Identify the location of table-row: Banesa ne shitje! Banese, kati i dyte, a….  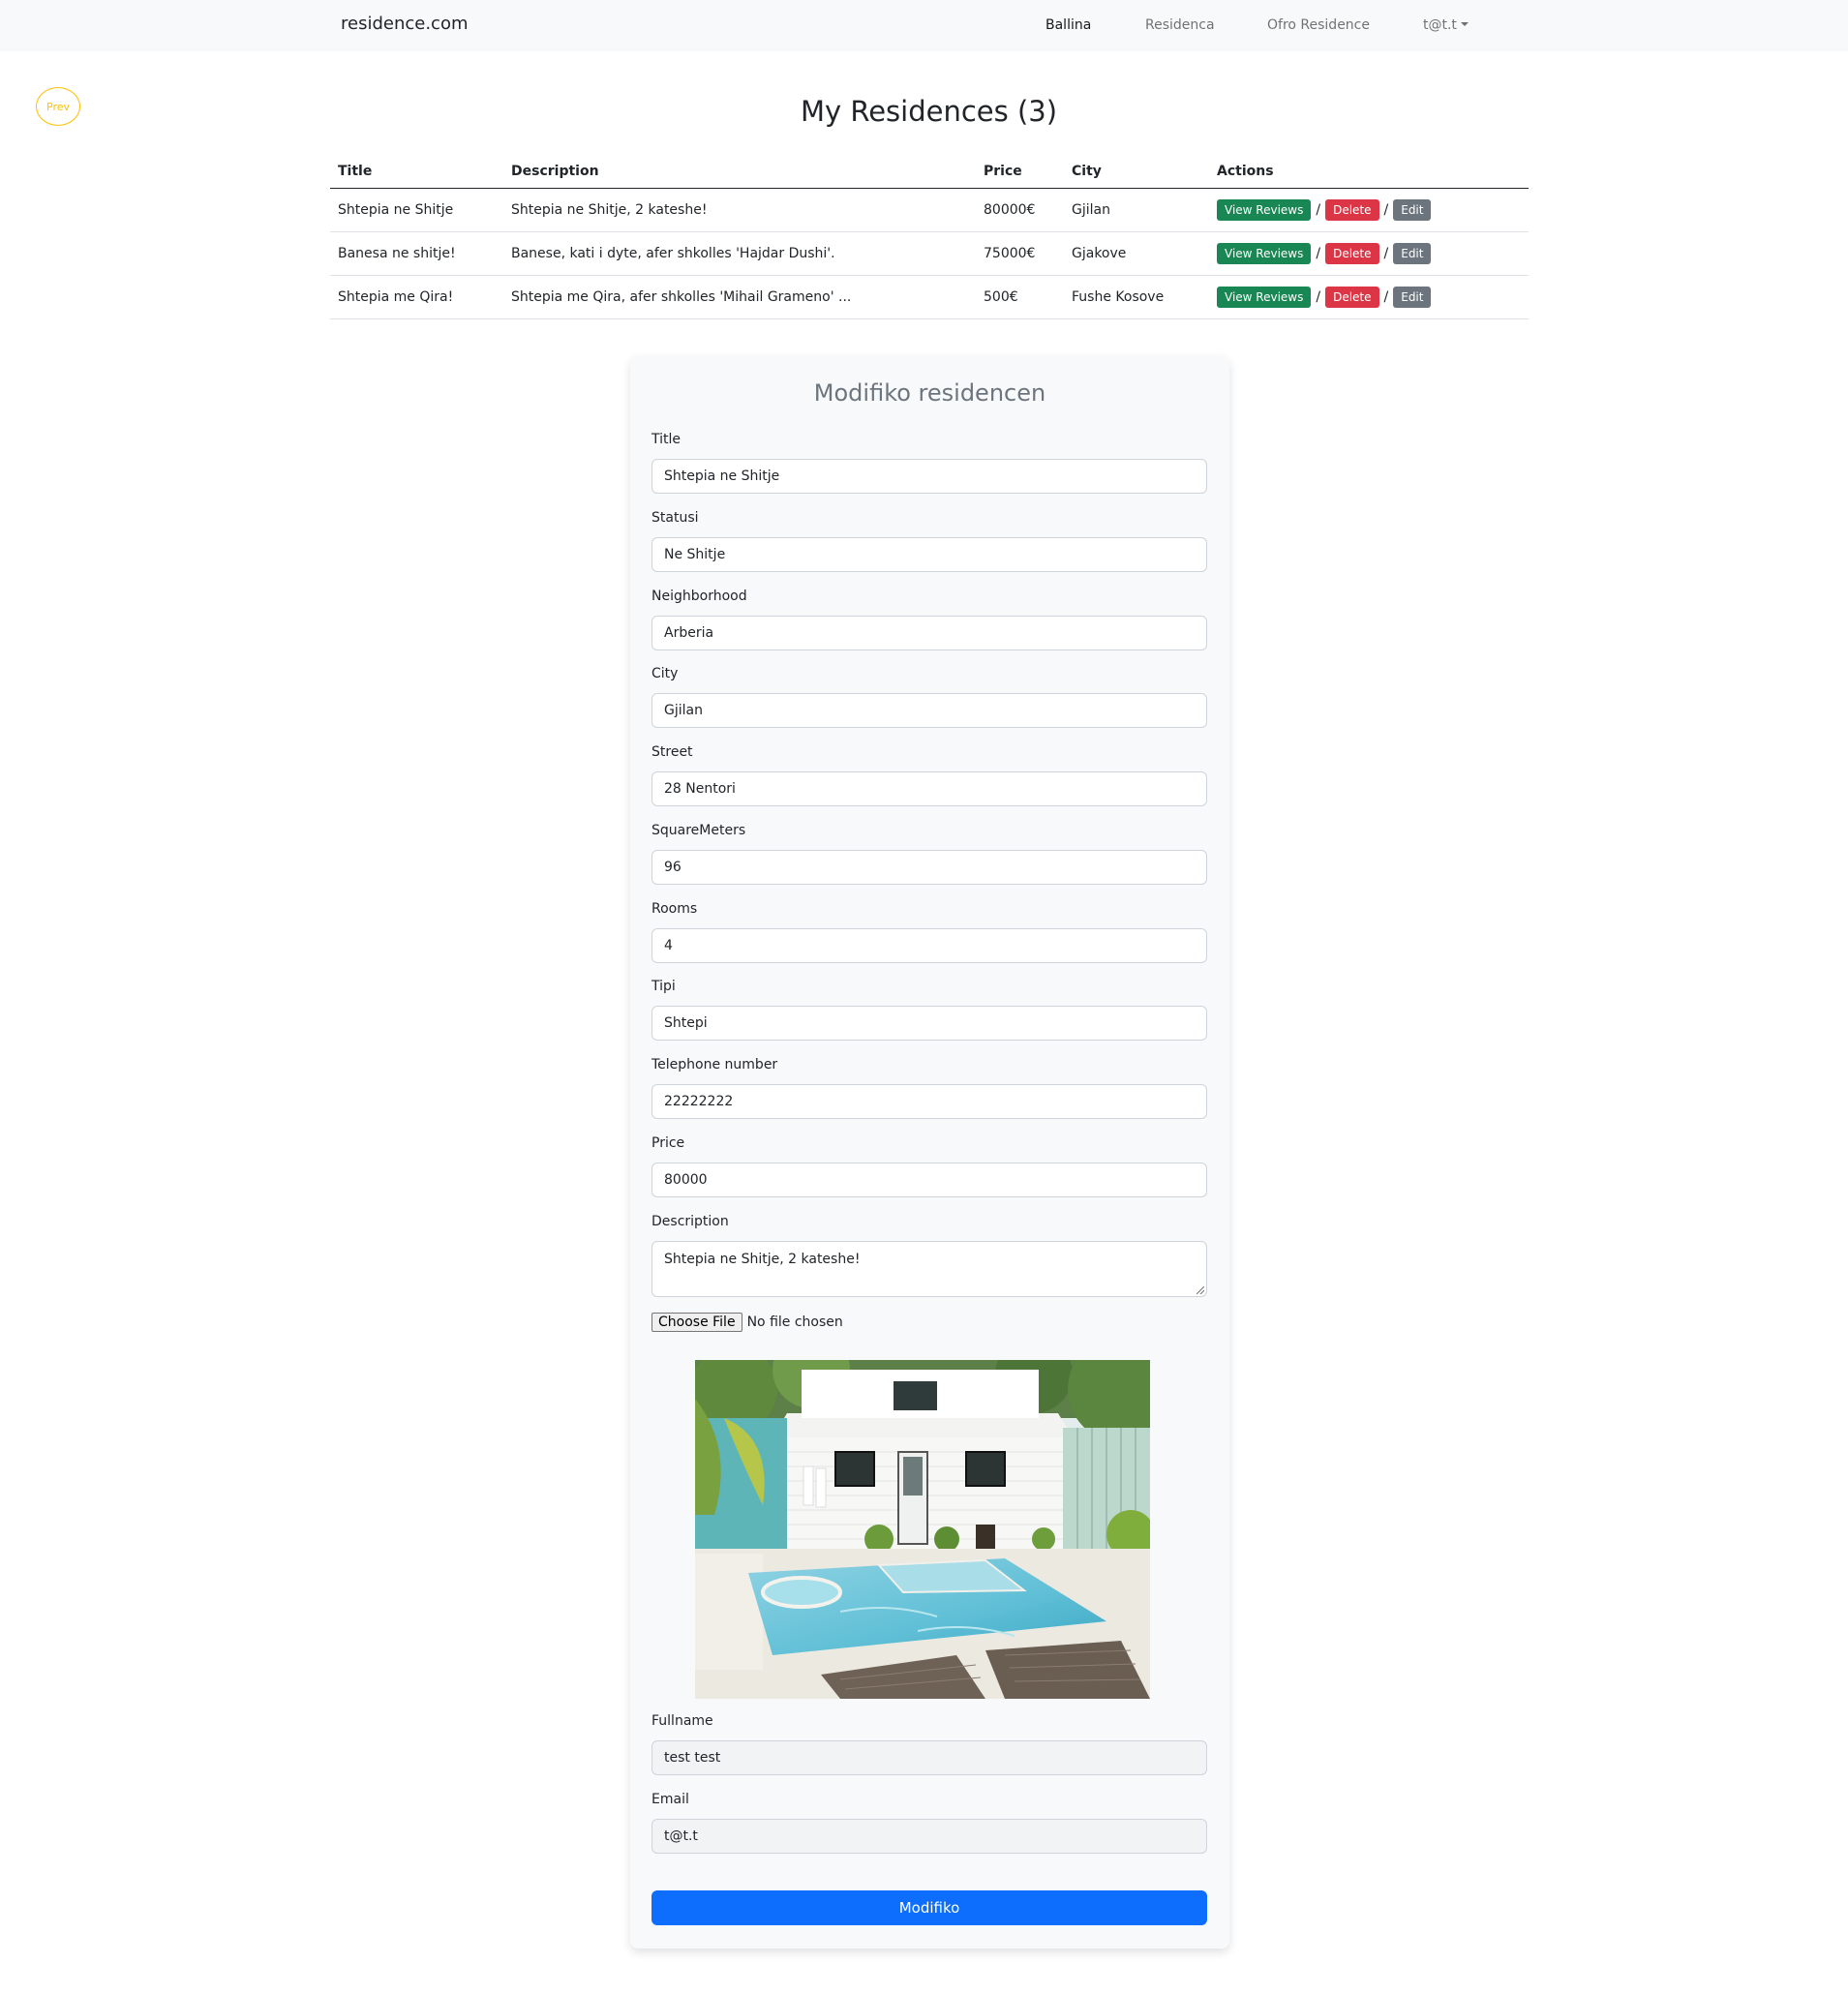
(929, 253).